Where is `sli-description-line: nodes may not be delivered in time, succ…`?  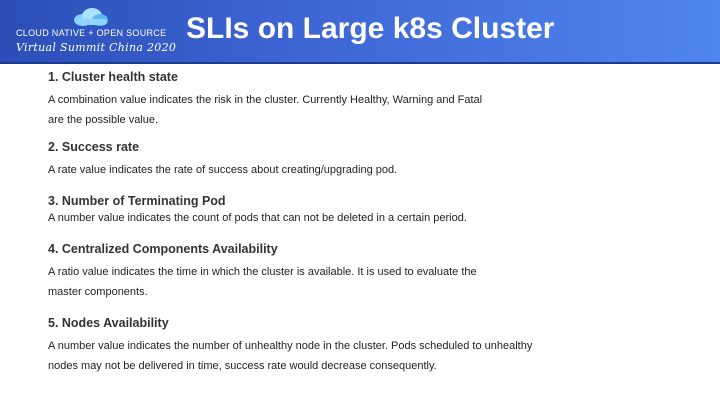 sli-description-line: nodes may not be delivered in time, succ… is located at coordinates (242, 366).